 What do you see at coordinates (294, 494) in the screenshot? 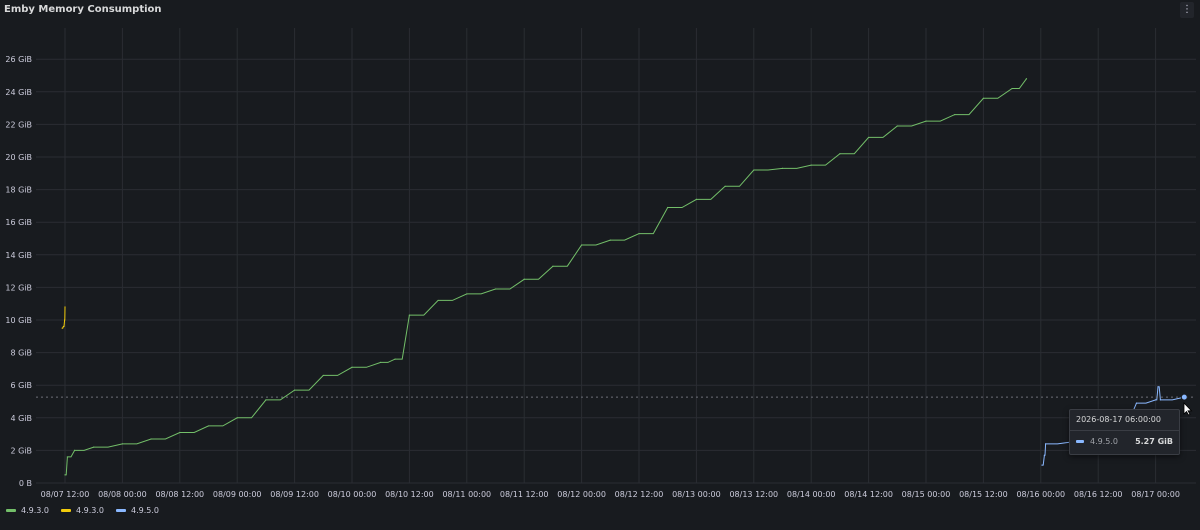
I see `x-tick-label: 08/09 12:00` at bounding box center [294, 494].